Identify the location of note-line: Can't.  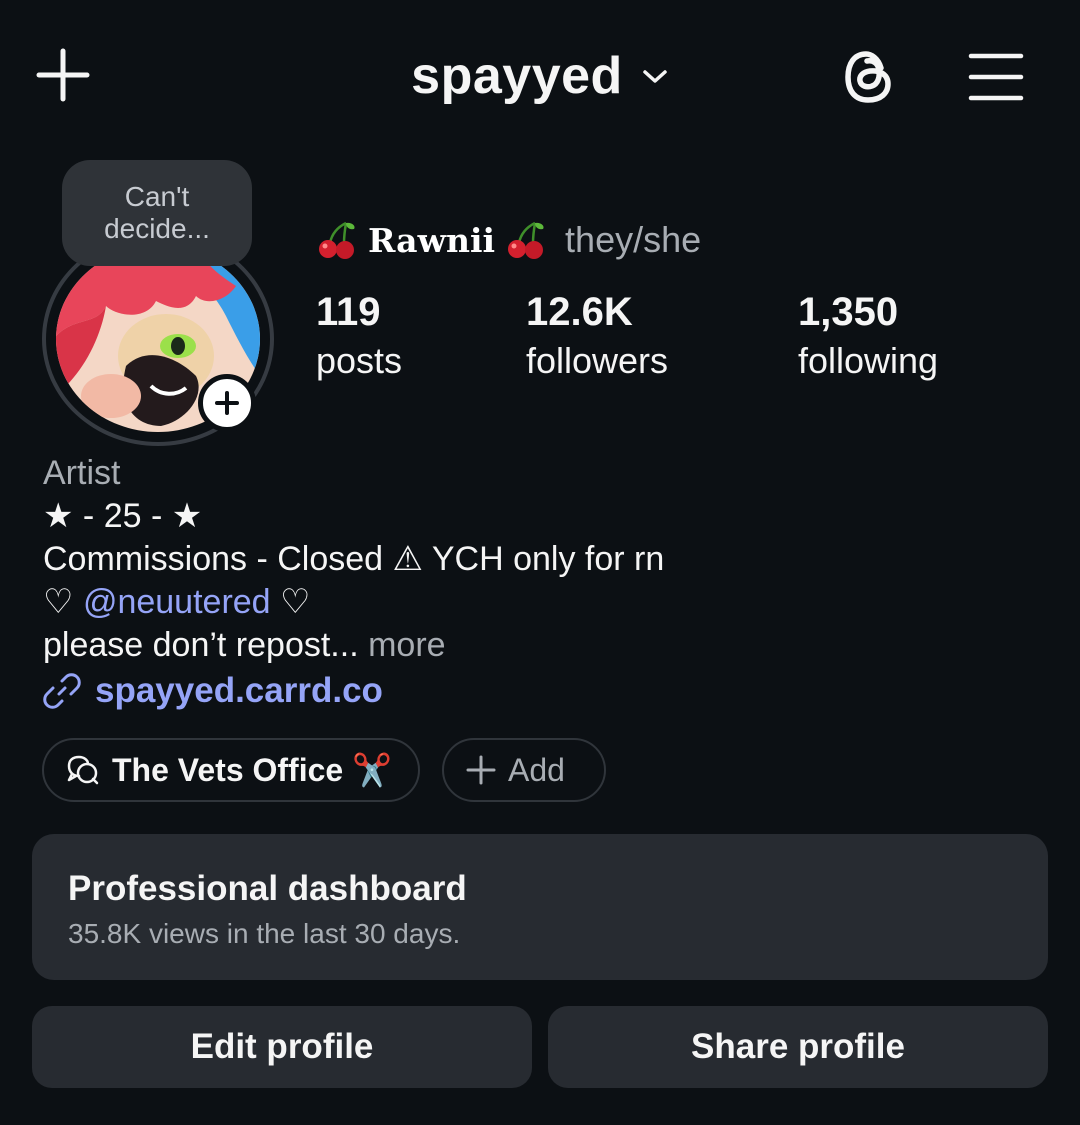
(157, 196).